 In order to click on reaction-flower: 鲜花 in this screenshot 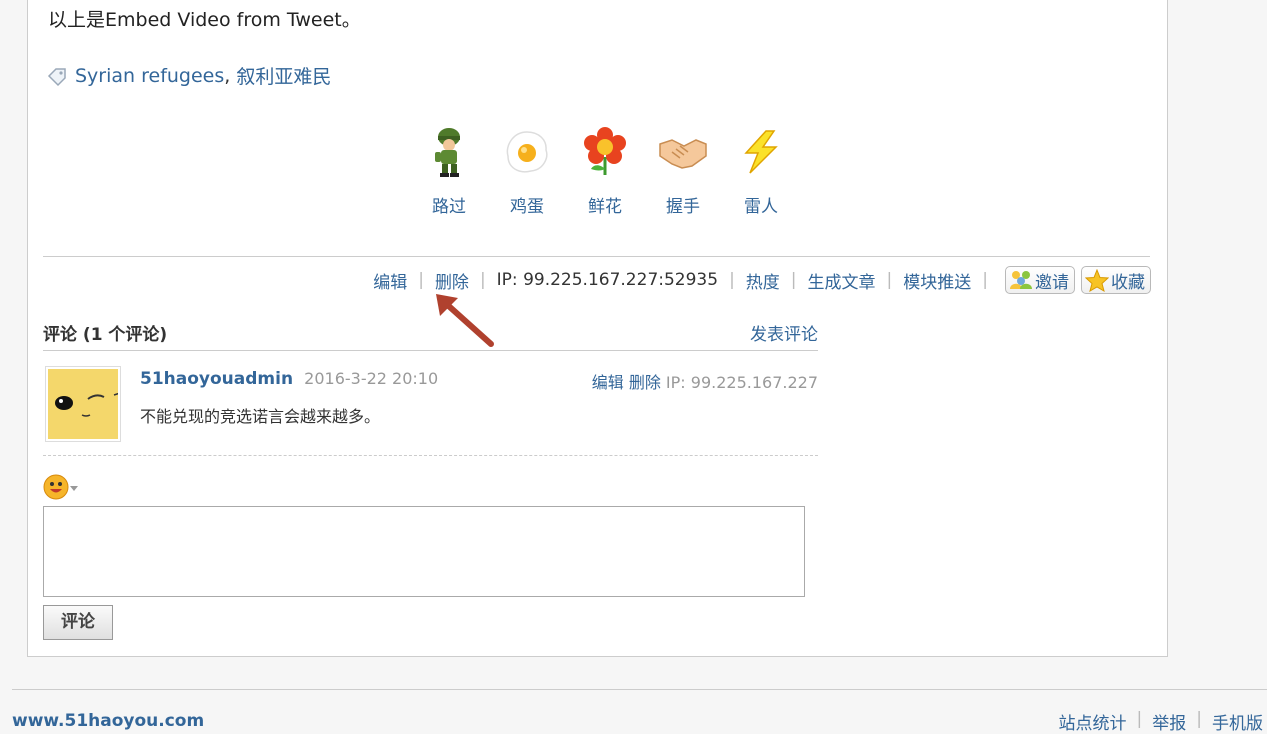, I will do `click(605, 170)`.